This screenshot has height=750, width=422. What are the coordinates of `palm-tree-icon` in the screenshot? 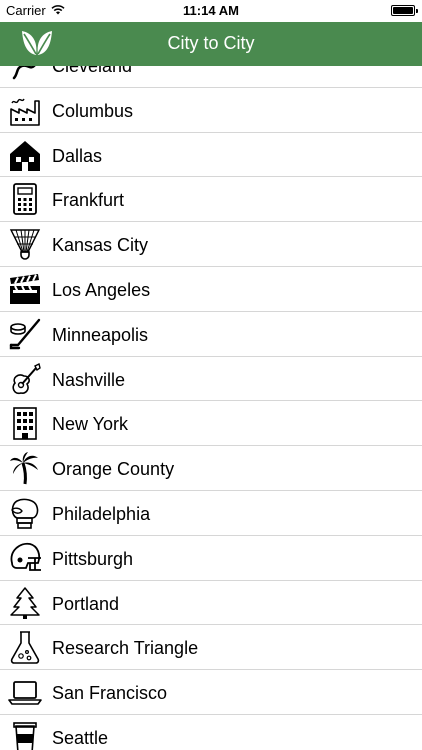 It's located at (25, 468).